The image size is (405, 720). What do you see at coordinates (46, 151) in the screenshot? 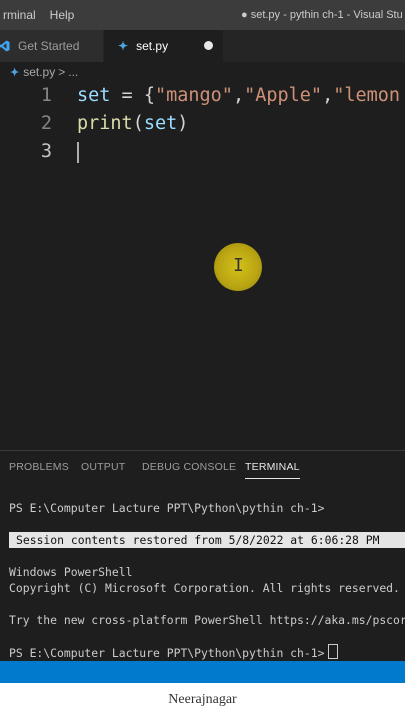
I see `line-number: 3` at bounding box center [46, 151].